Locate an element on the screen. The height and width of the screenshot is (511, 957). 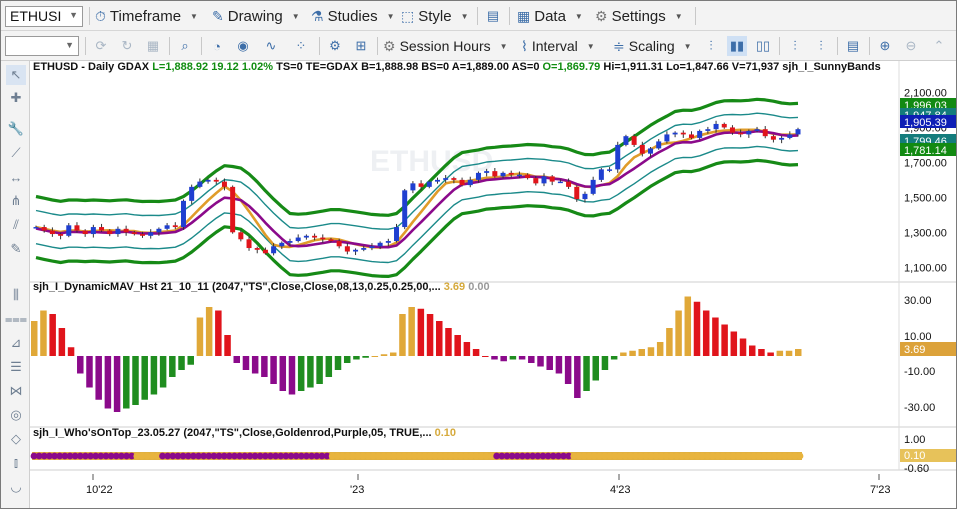
wot-dot is located at coordinates (800, 456).